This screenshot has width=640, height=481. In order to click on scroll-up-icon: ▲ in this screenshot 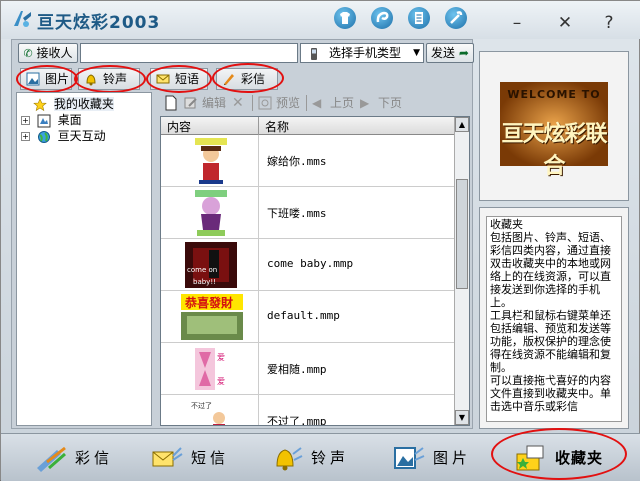, I will do `click(462, 124)`.